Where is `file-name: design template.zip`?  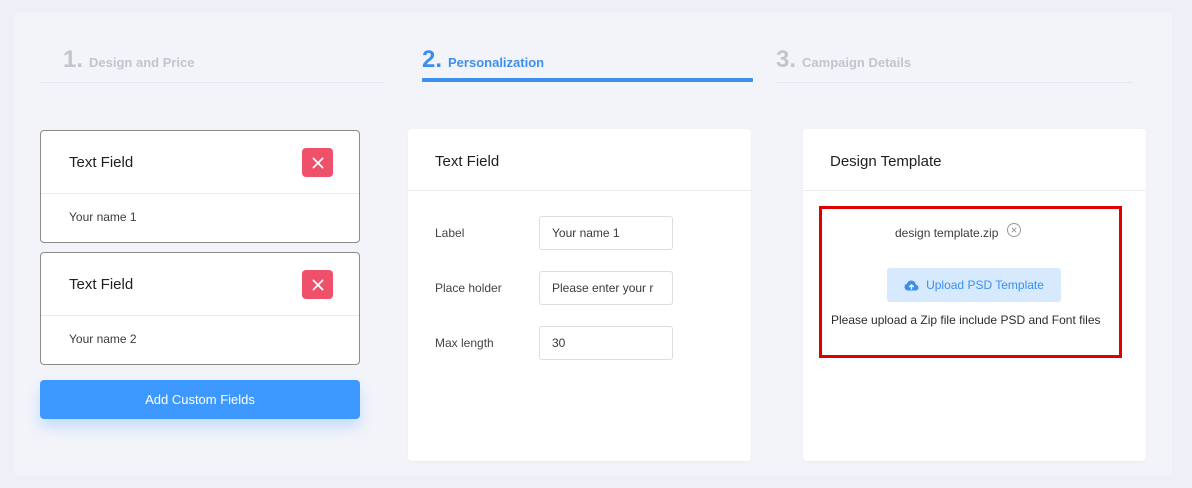
file-name: design template.zip is located at coordinates (947, 233).